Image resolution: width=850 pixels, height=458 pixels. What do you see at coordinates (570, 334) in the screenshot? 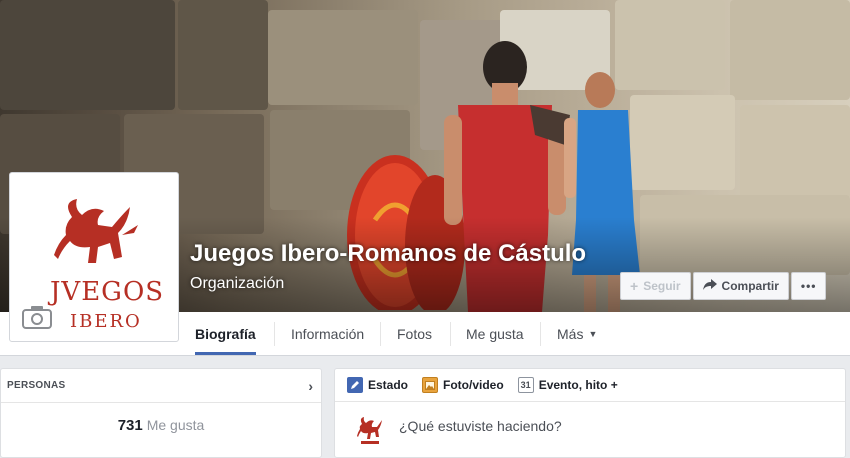
I see `tab-label: Más` at bounding box center [570, 334].